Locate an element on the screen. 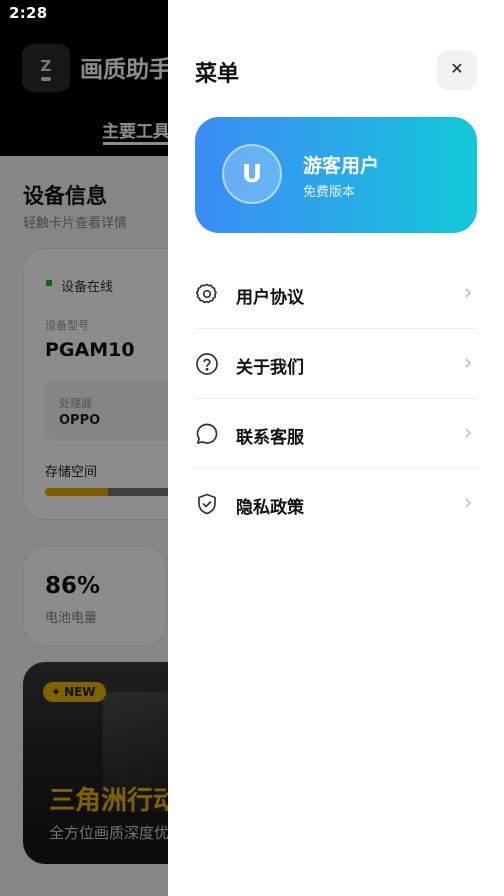  status-time: 2:28 is located at coordinates (28, 13).